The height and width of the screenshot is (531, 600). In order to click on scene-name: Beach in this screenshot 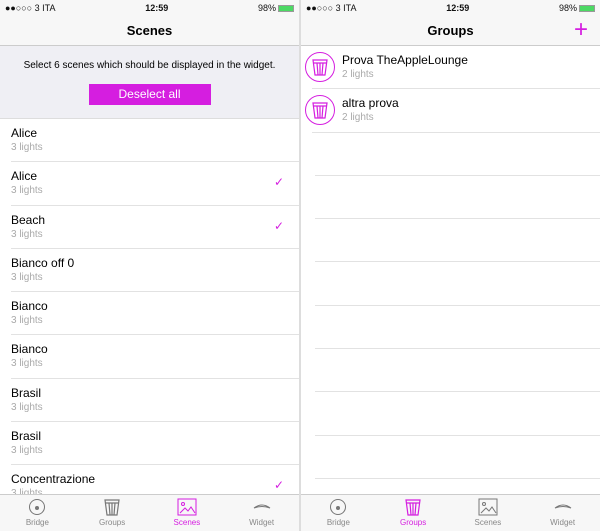, I will do `click(28, 219)`.